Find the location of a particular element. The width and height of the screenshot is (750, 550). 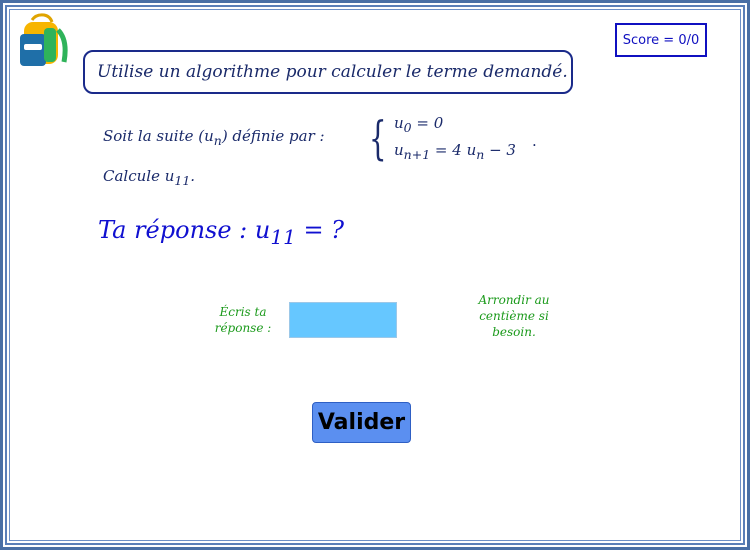

recurrence-relation: un+1 = 4 un − 3 is located at coordinates (455, 151).